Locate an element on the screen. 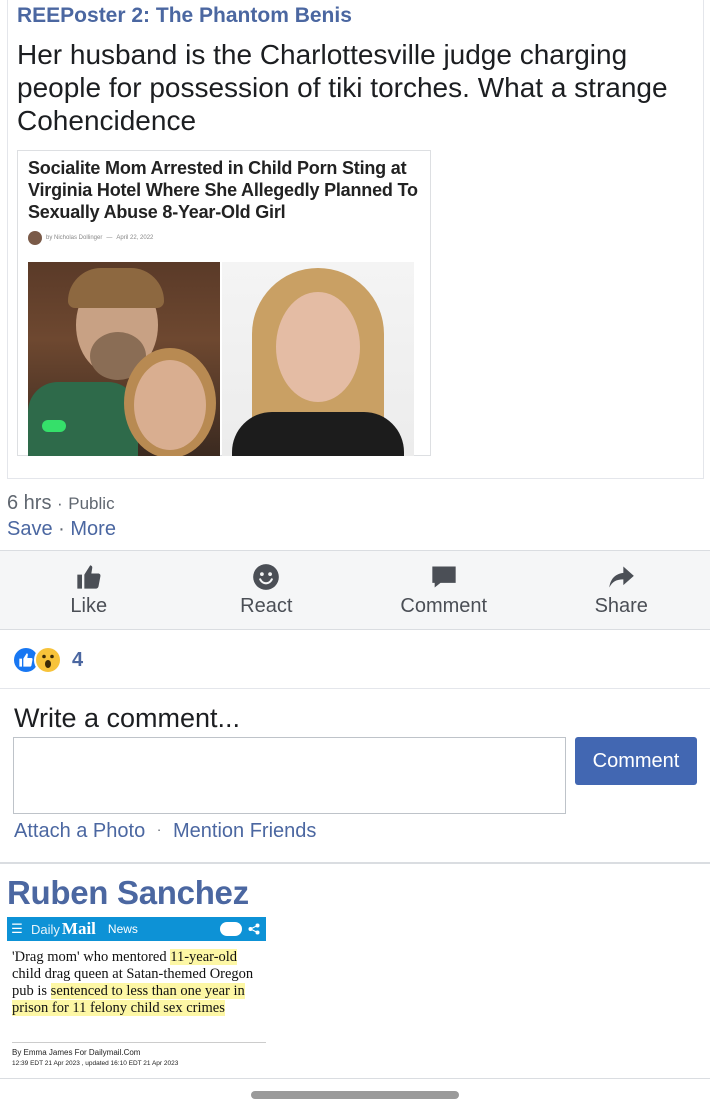 This screenshot has height=1117, width=710. share-label: Share is located at coordinates (621, 606).